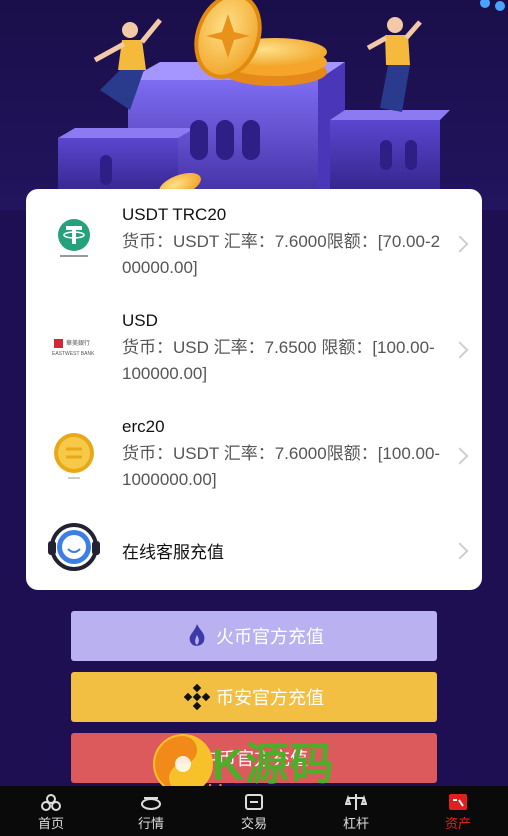 Image resolution: width=508 pixels, height=836 pixels. Describe the element at coordinates (173, 552) in the screenshot. I see `support-label: 在线客服充值` at that location.